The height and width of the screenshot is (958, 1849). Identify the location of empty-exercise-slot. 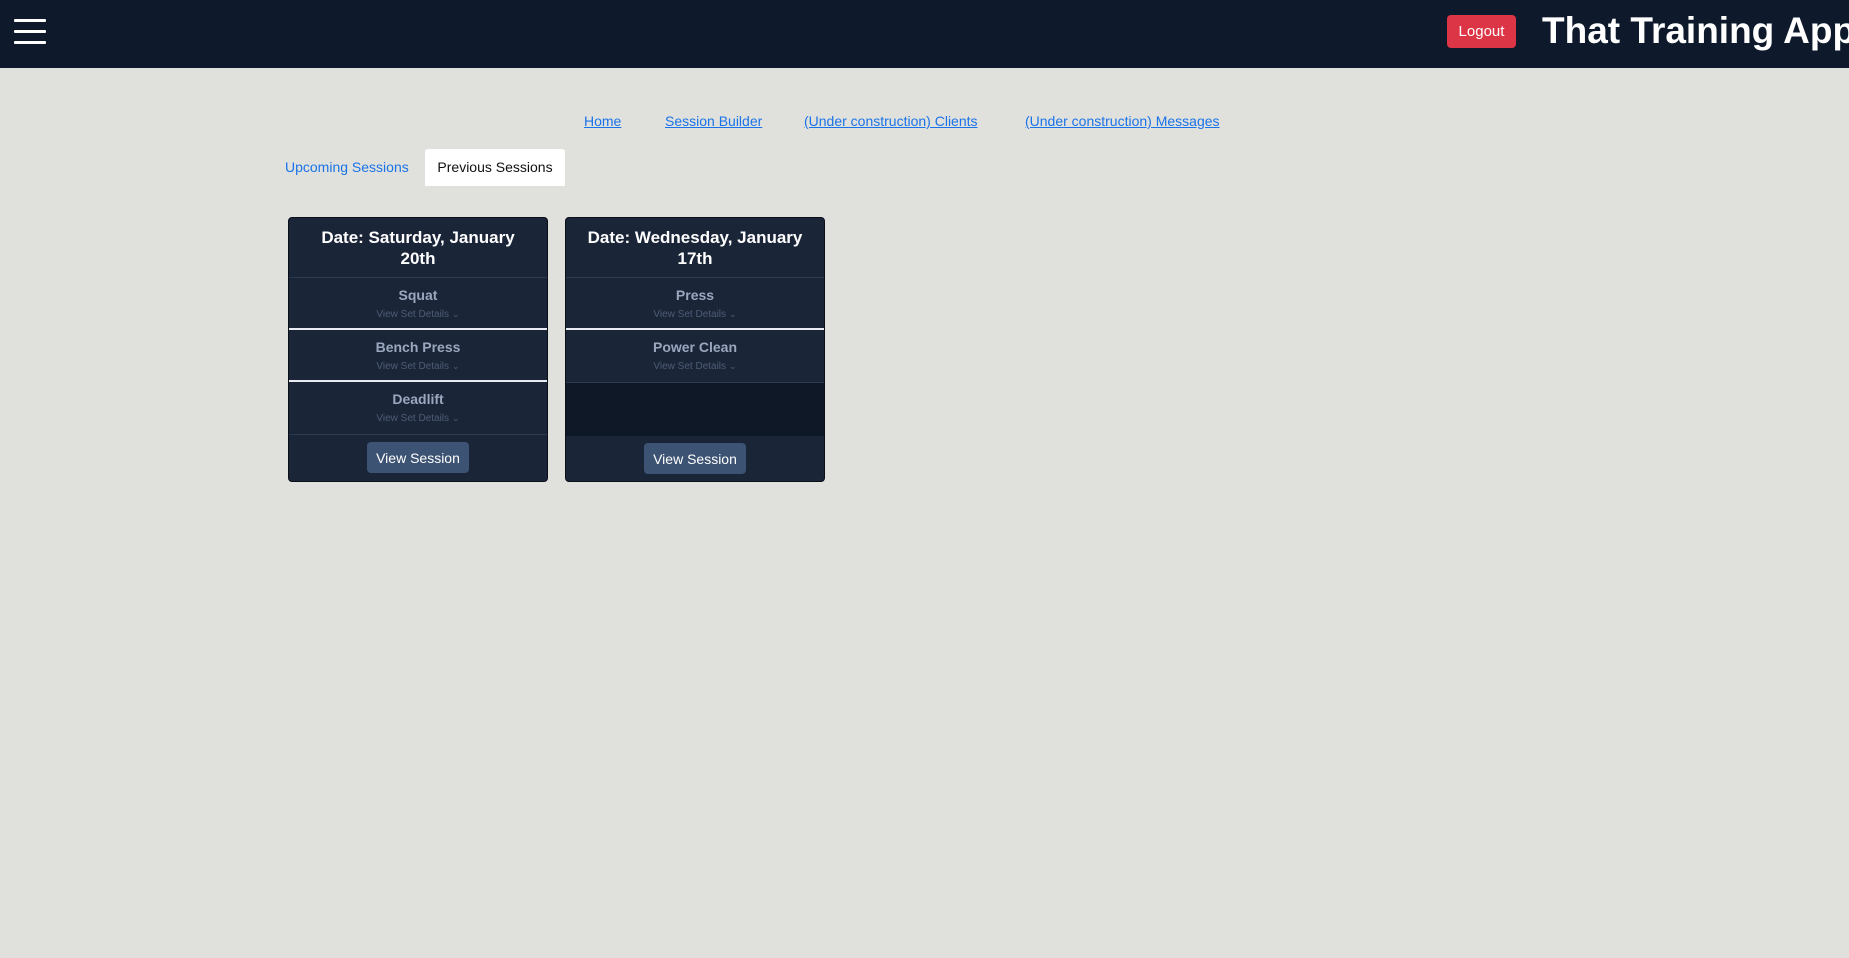
(695, 409).